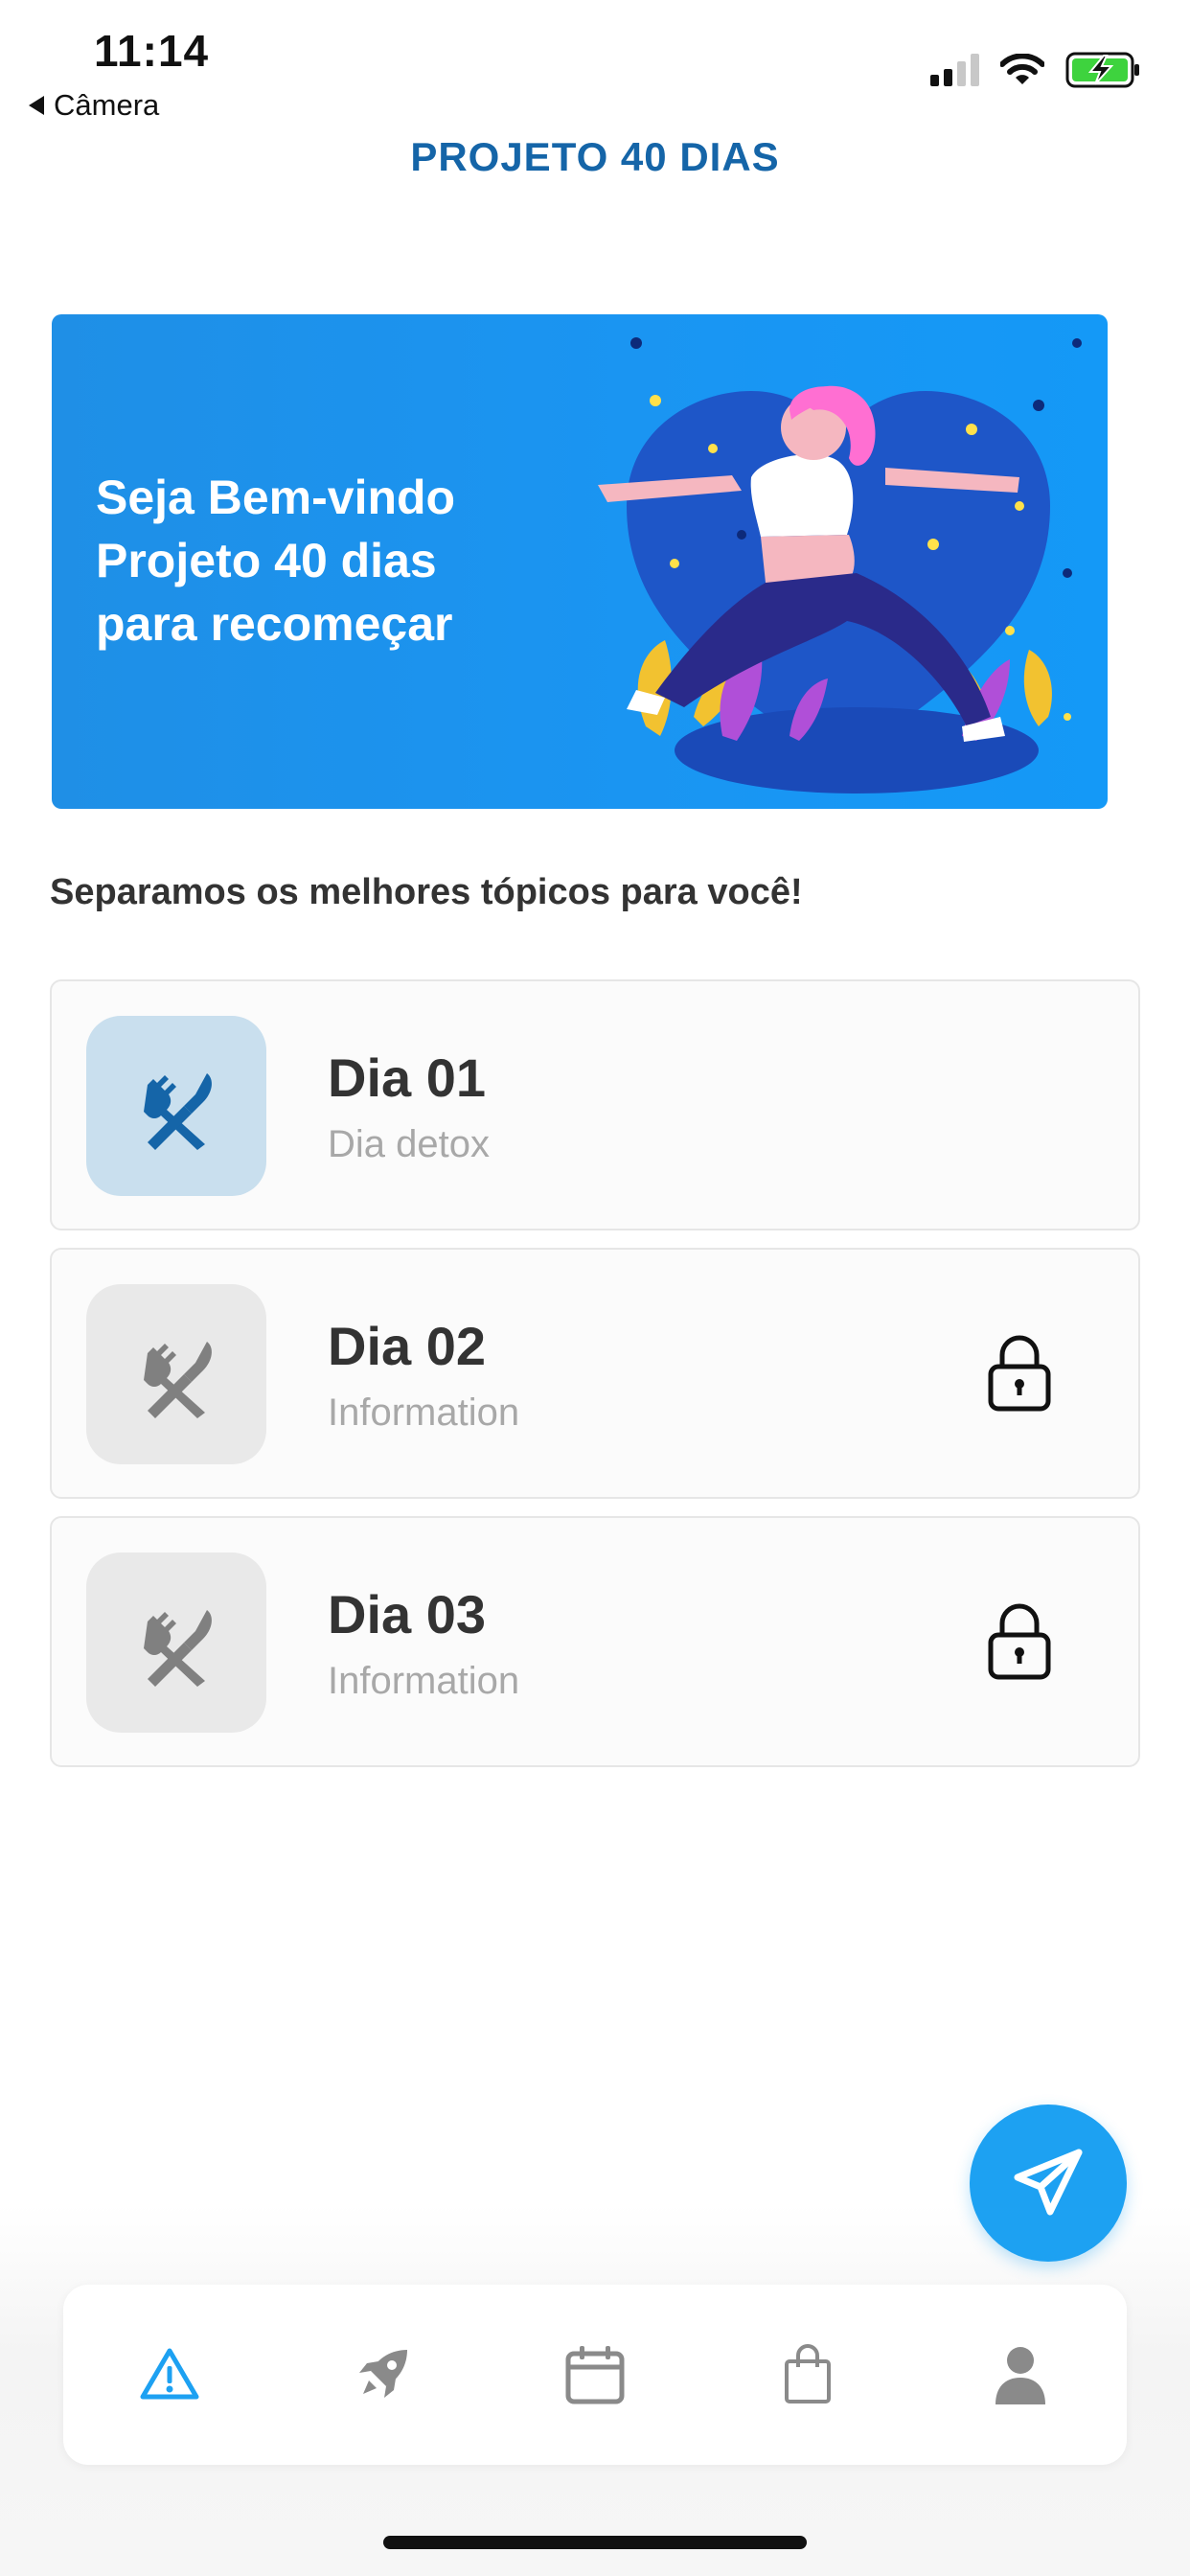 The width and height of the screenshot is (1190, 2576). What do you see at coordinates (407, 1346) in the screenshot?
I see `day-title: Dia 02` at bounding box center [407, 1346].